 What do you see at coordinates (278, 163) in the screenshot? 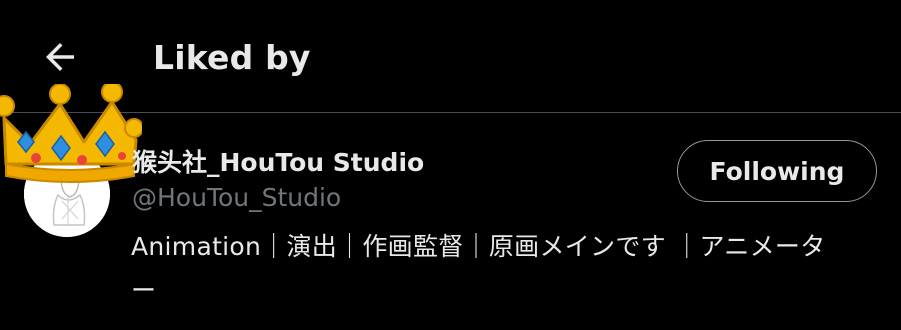
I see `display-name: 猴头社_HouTou Studio` at bounding box center [278, 163].